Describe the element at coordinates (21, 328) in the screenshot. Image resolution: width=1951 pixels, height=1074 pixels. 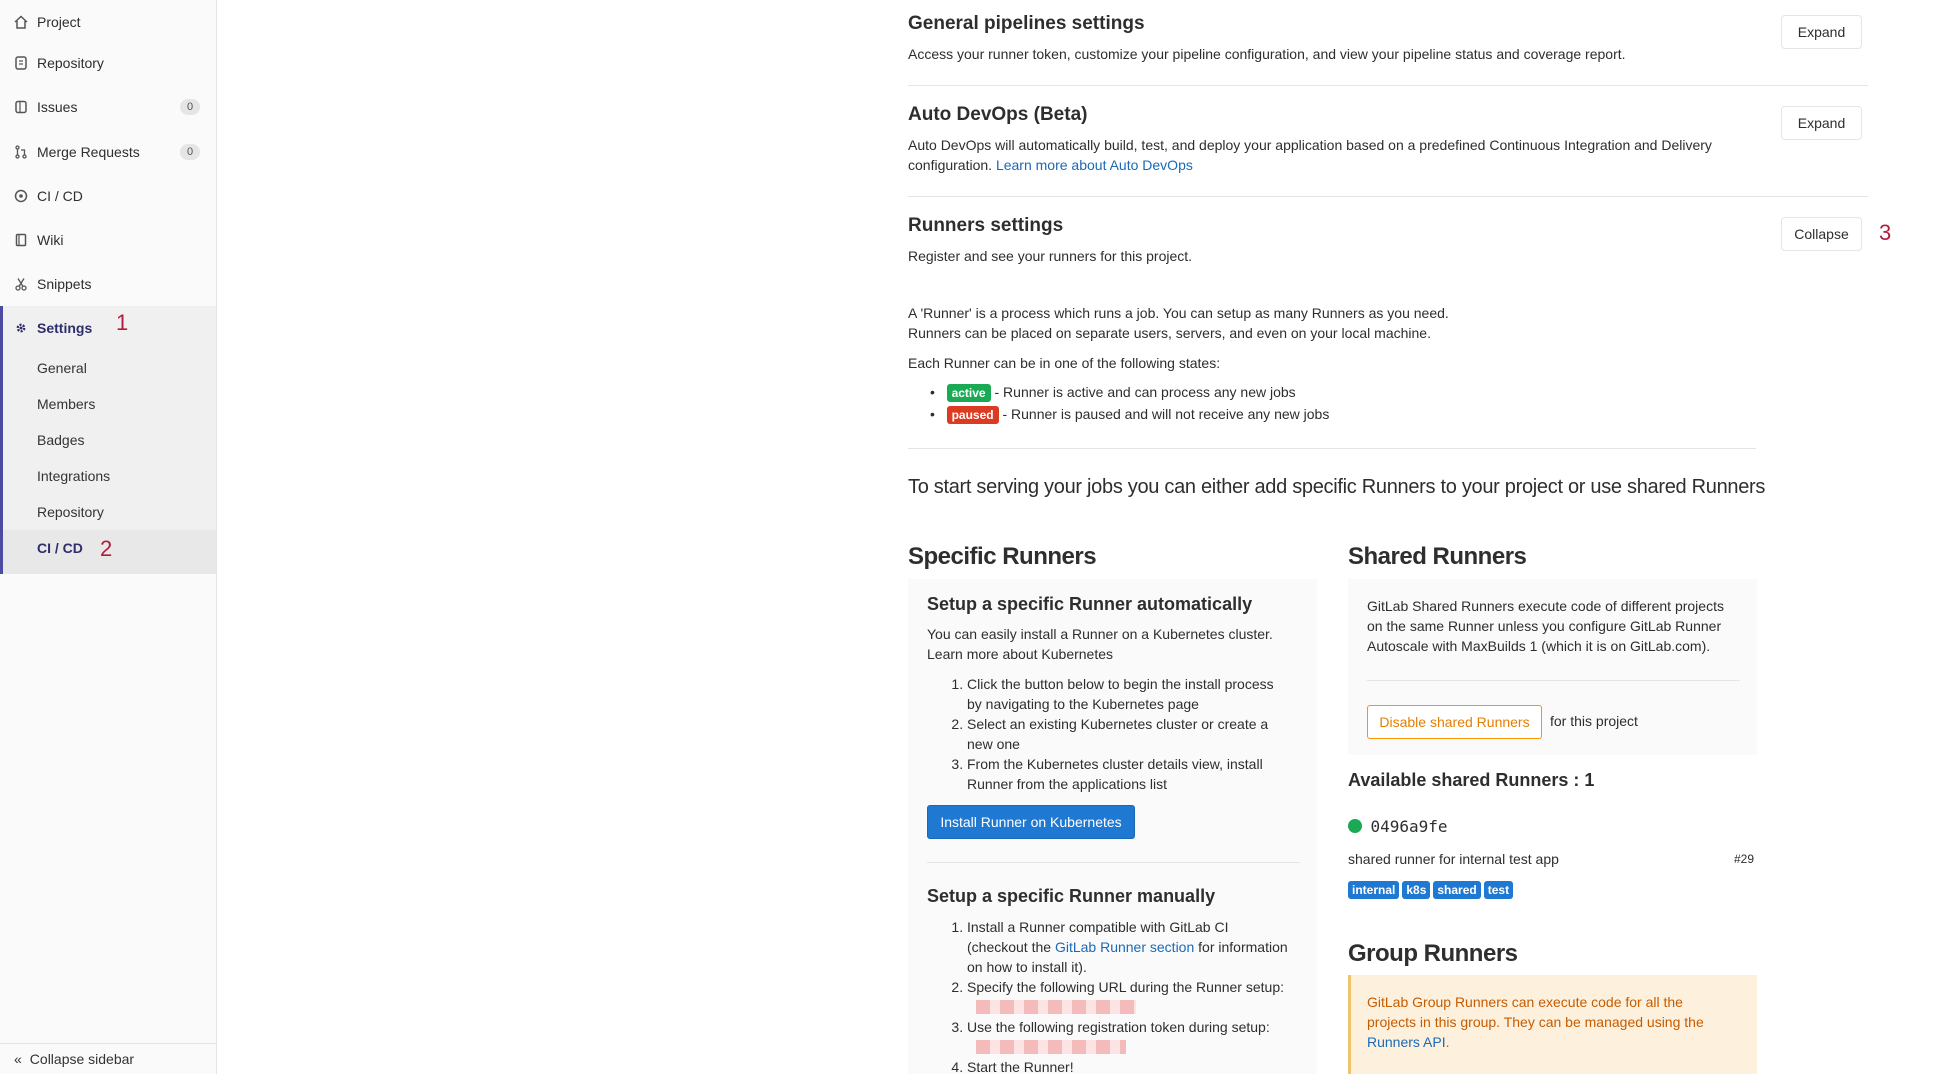
I see `gear-icon` at that location.